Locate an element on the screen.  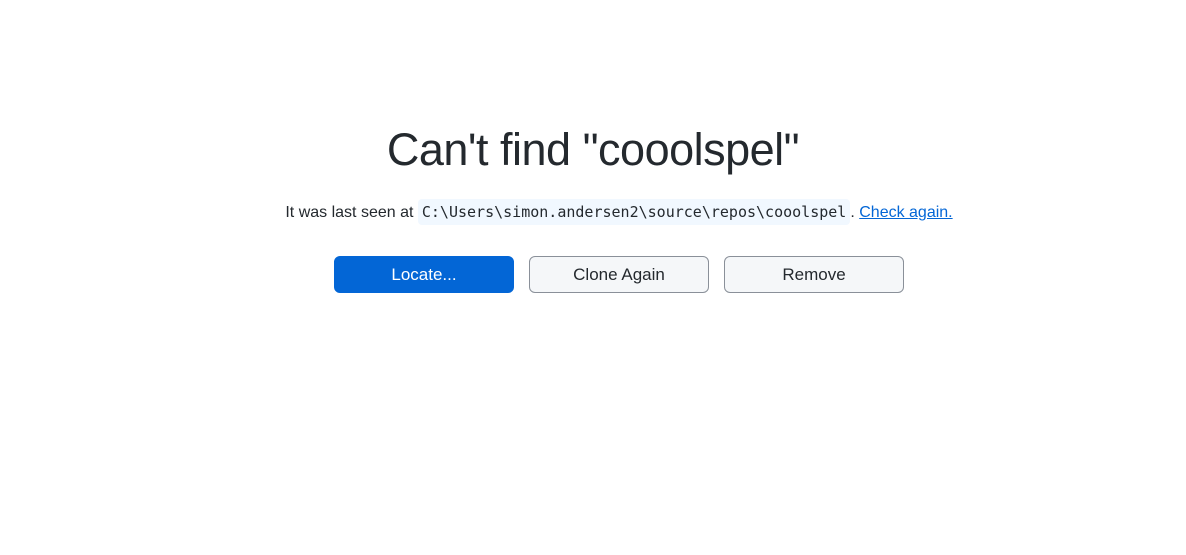
remove-button: Remove is located at coordinates (814, 274).